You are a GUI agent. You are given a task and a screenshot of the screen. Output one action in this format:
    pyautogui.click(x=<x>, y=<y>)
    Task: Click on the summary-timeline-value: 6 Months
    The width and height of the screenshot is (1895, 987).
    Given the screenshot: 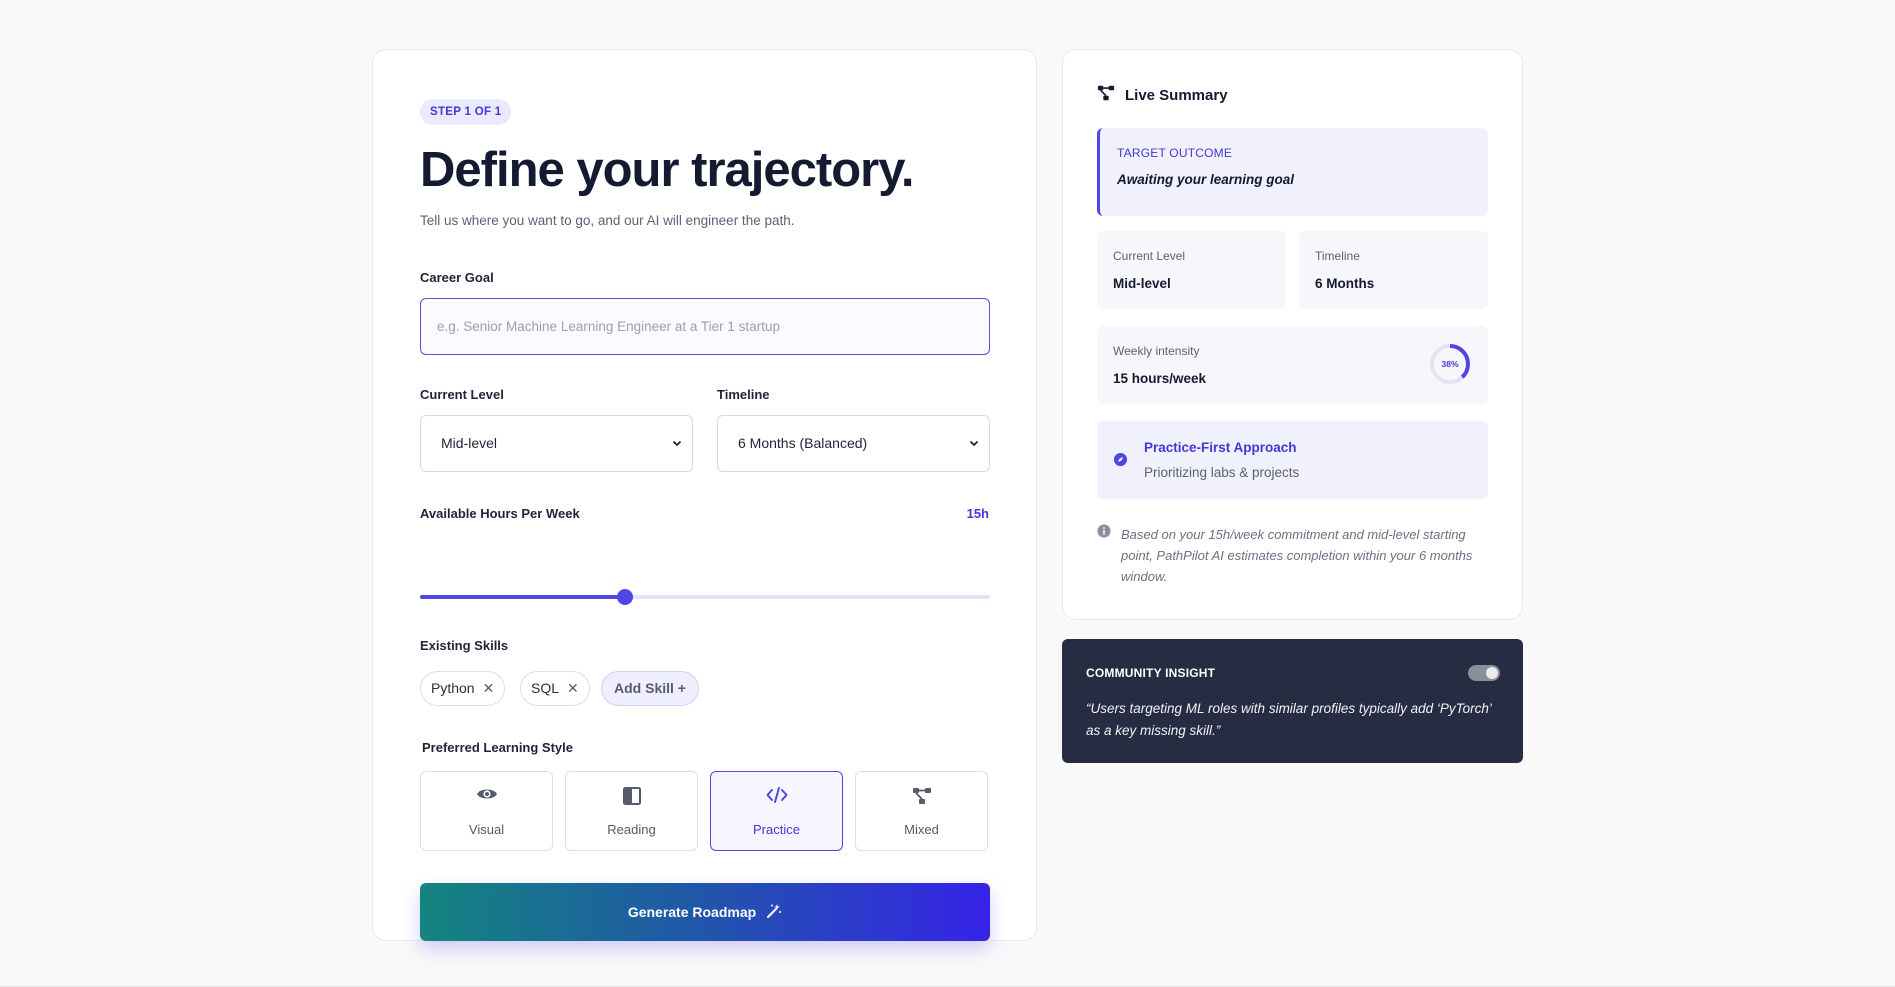 What is the action you would take?
    pyautogui.click(x=1345, y=283)
    